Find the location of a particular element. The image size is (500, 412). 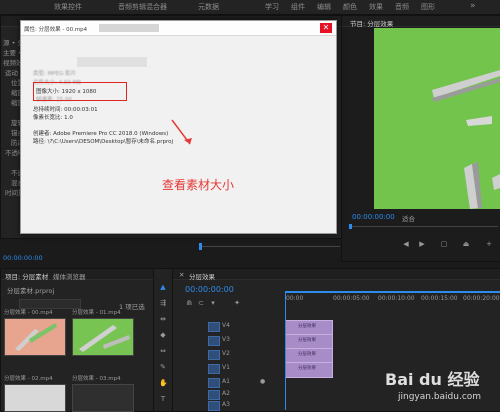

play-icon: ▶ is located at coordinates (422, 244).